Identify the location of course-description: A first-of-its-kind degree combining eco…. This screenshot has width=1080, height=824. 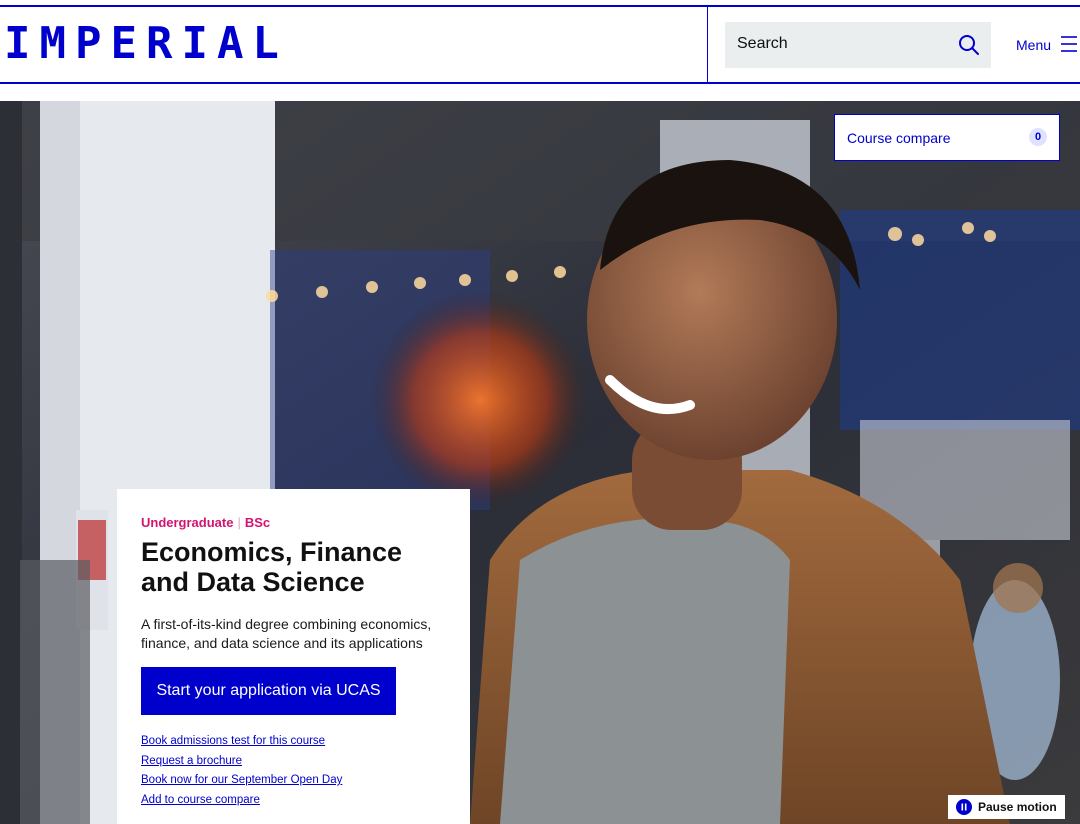
(286, 633).